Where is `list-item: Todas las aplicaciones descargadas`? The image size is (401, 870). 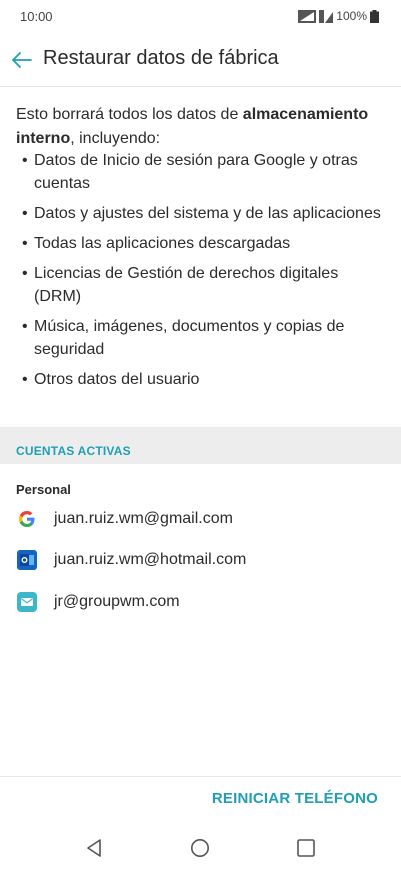 list-item: Todas las aplicaciones descargadas is located at coordinates (202, 243).